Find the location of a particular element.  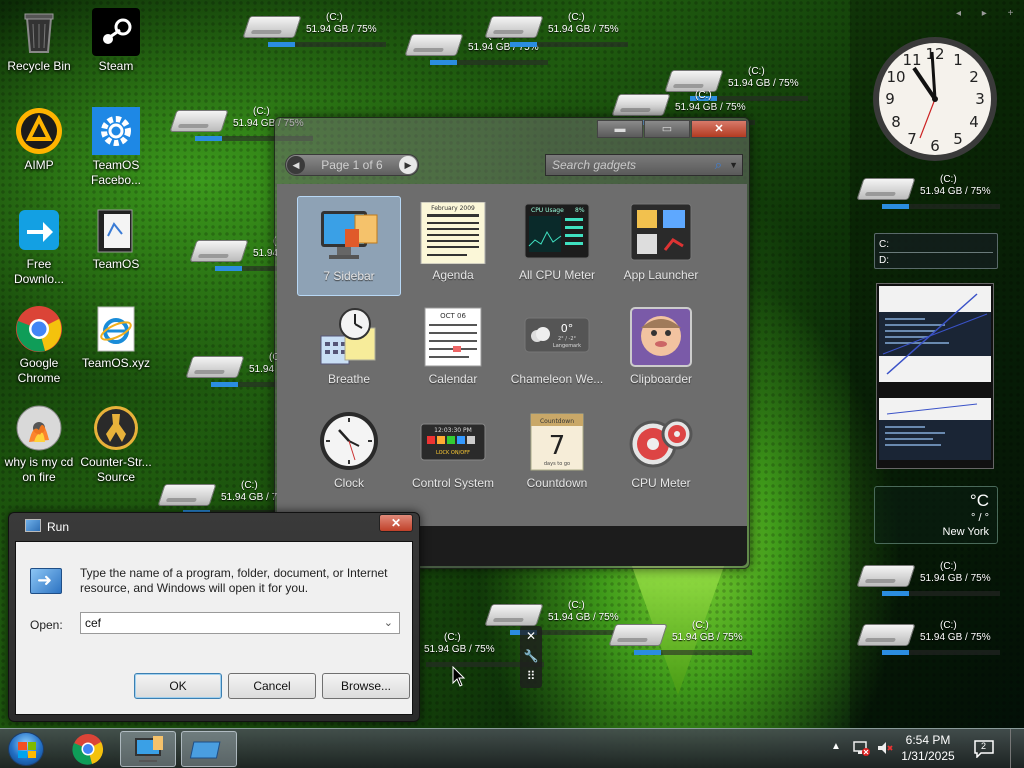

slideshow-preview-image is located at coordinates (935, 373).